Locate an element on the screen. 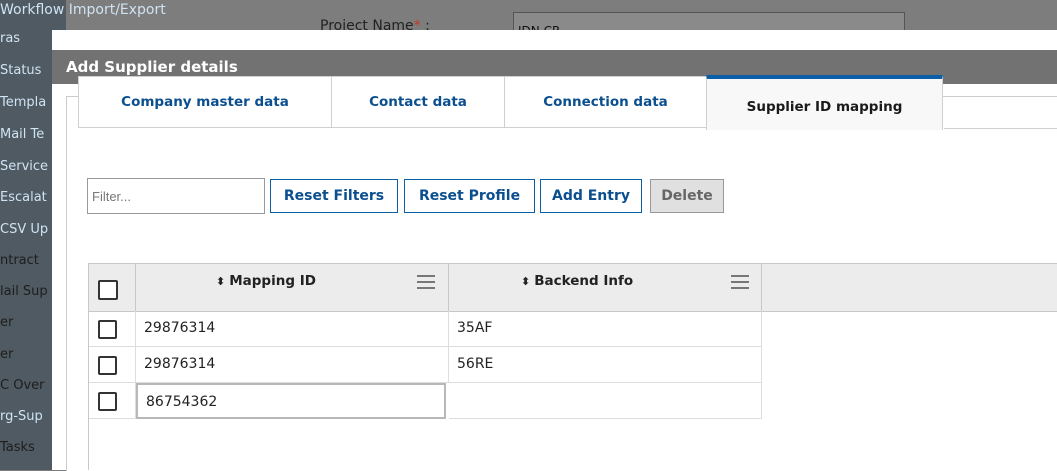  column-header-mapping-id: ⬍ Mapping ID is located at coordinates (292, 287).